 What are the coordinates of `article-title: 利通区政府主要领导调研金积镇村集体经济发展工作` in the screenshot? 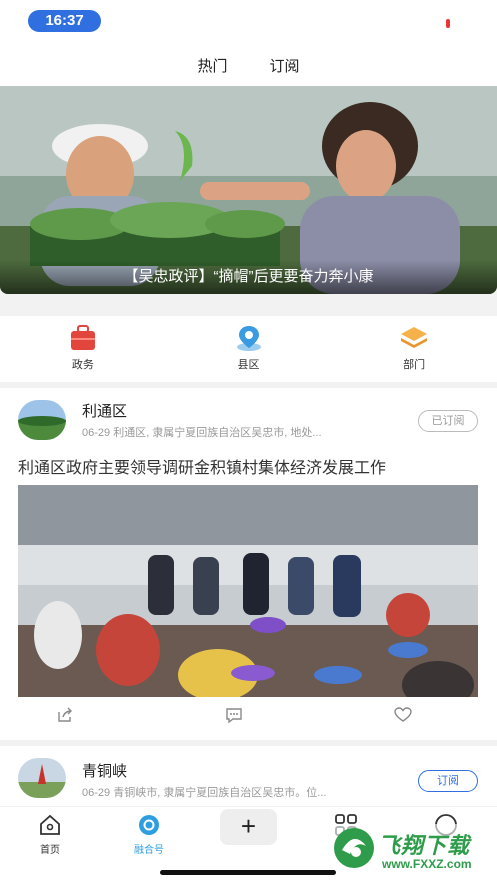 It's located at (202, 466).